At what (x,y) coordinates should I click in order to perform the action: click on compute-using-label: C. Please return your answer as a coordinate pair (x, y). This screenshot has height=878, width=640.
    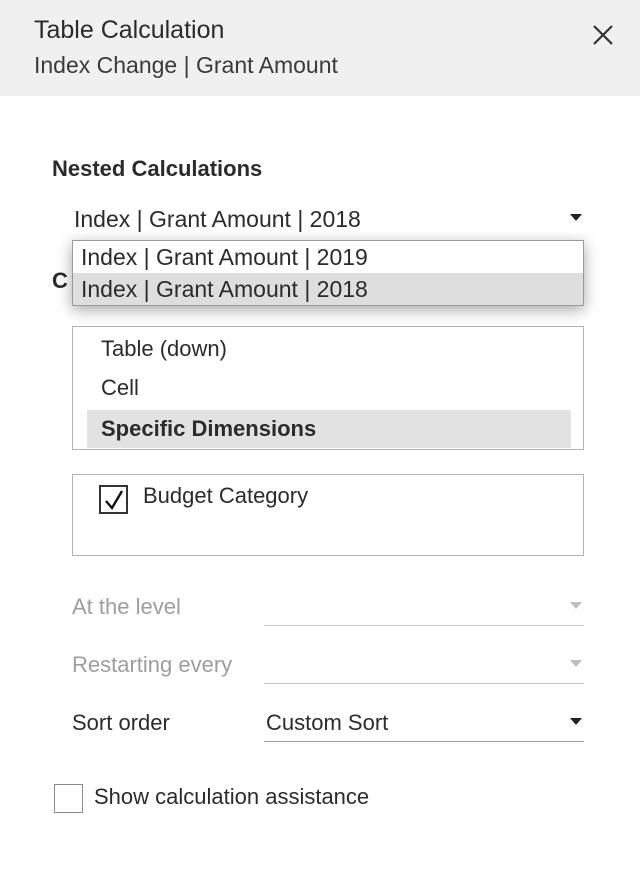
    Looking at the image, I should click on (60, 280).